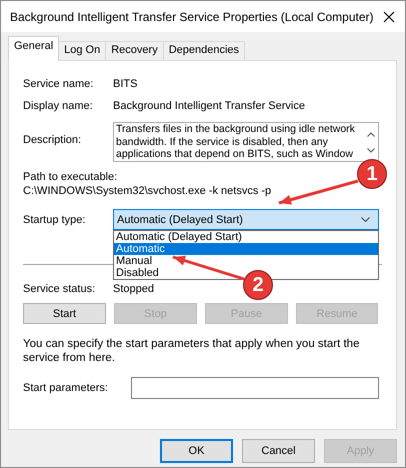 This screenshot has width=406, height=468. What do you see at coordinates (133, 289) in the screenshot?
I see `status-value: Stopped` at bounding box center [133, 289].